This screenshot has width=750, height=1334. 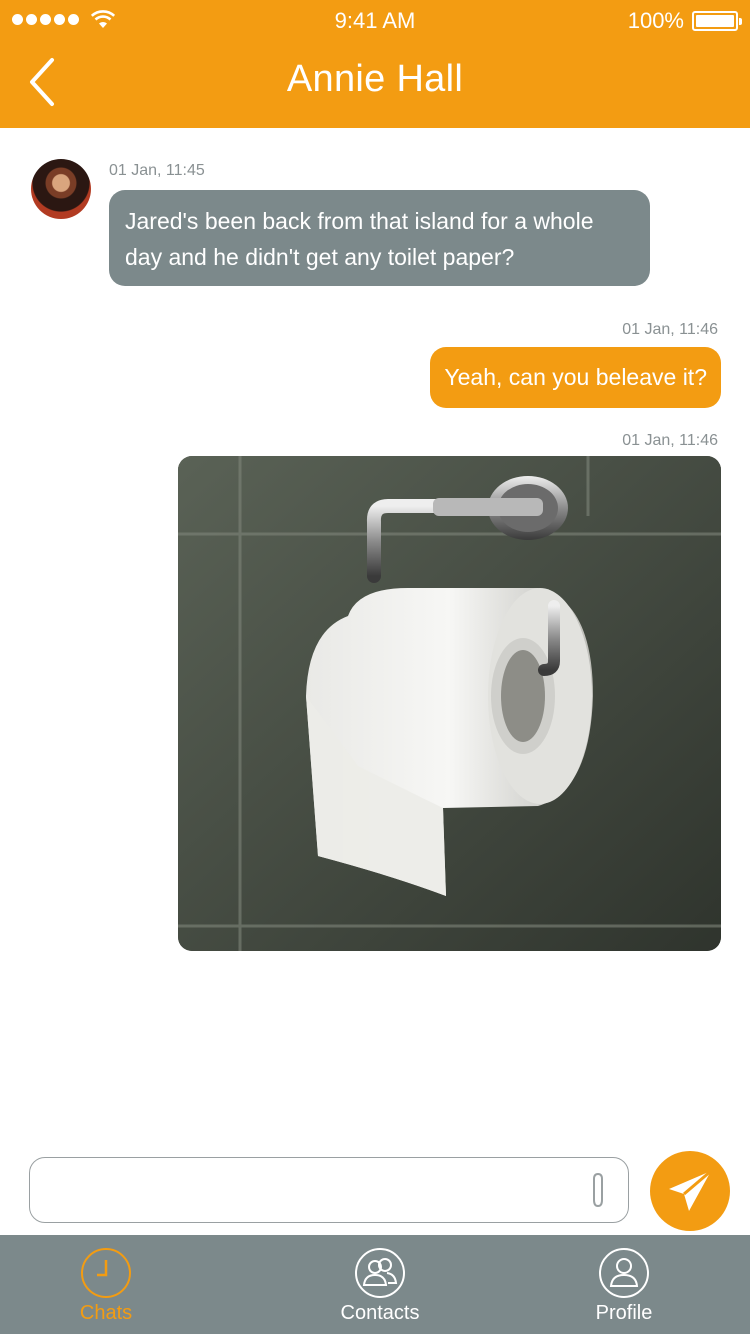 What do you see at coordinates (375, 20) in the screenshot?
I see `status-bar: 9:41 AM 100%` at bounding box center [375, 20].